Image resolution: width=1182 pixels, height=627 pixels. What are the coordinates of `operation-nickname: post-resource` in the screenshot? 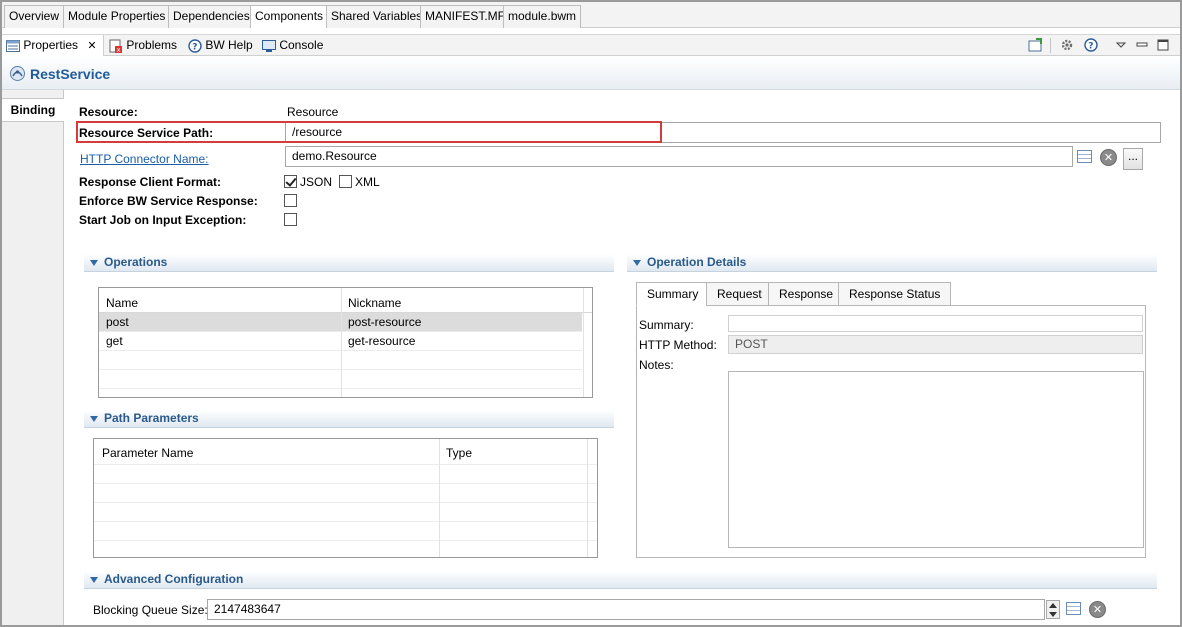 It's located at (385, 322).